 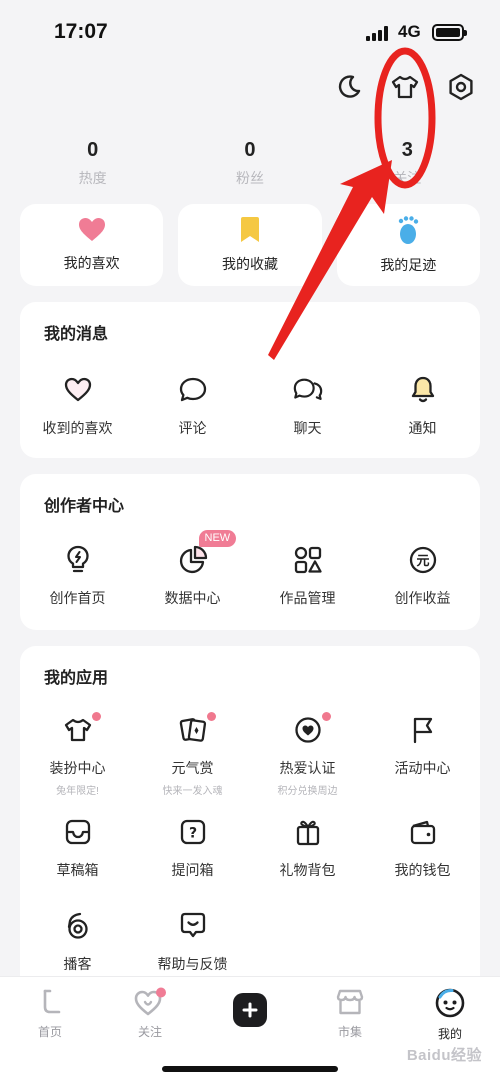 I want to click on item-label: 收到的喜欢, so click(x=77, y=428).